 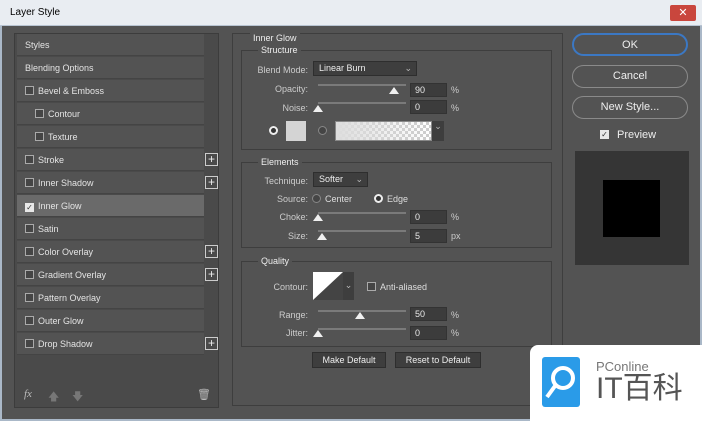 What do you see at coordinates (273, 130) in the screenshot?
I see `color-radio` at bounding box center [273, 130].